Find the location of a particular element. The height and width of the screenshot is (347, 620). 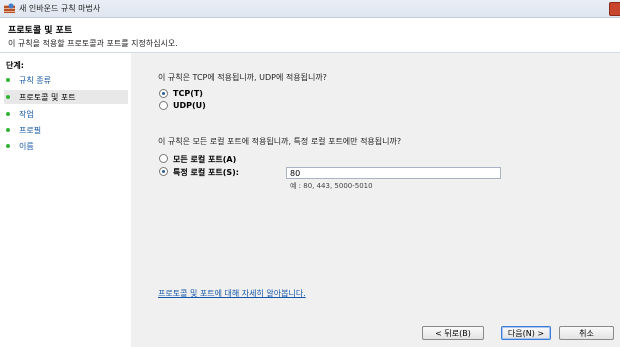

step-rule-type: 규칙 종류 is located at coordinates (66, 80).